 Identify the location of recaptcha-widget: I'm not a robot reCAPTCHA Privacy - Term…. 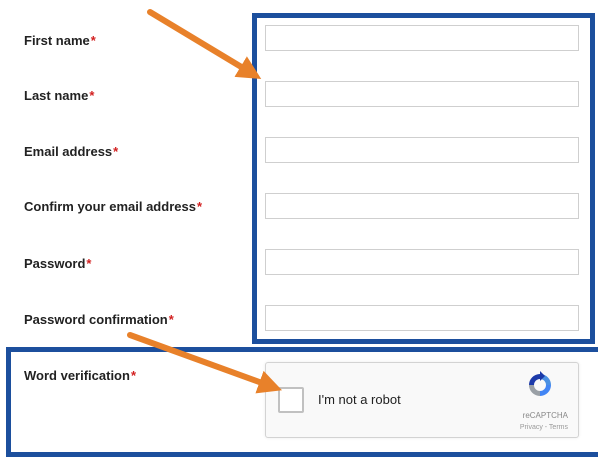
(422, 400).